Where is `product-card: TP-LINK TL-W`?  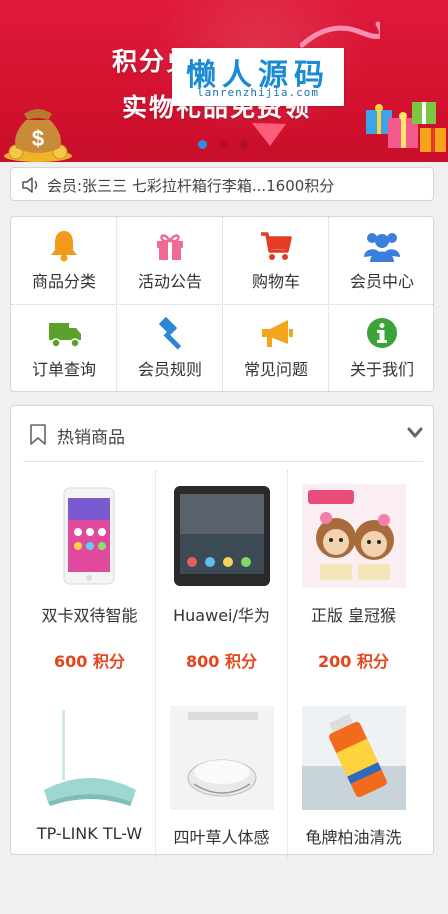 product-card: TP-LINK TL-W is located at coordinates (89, 804).